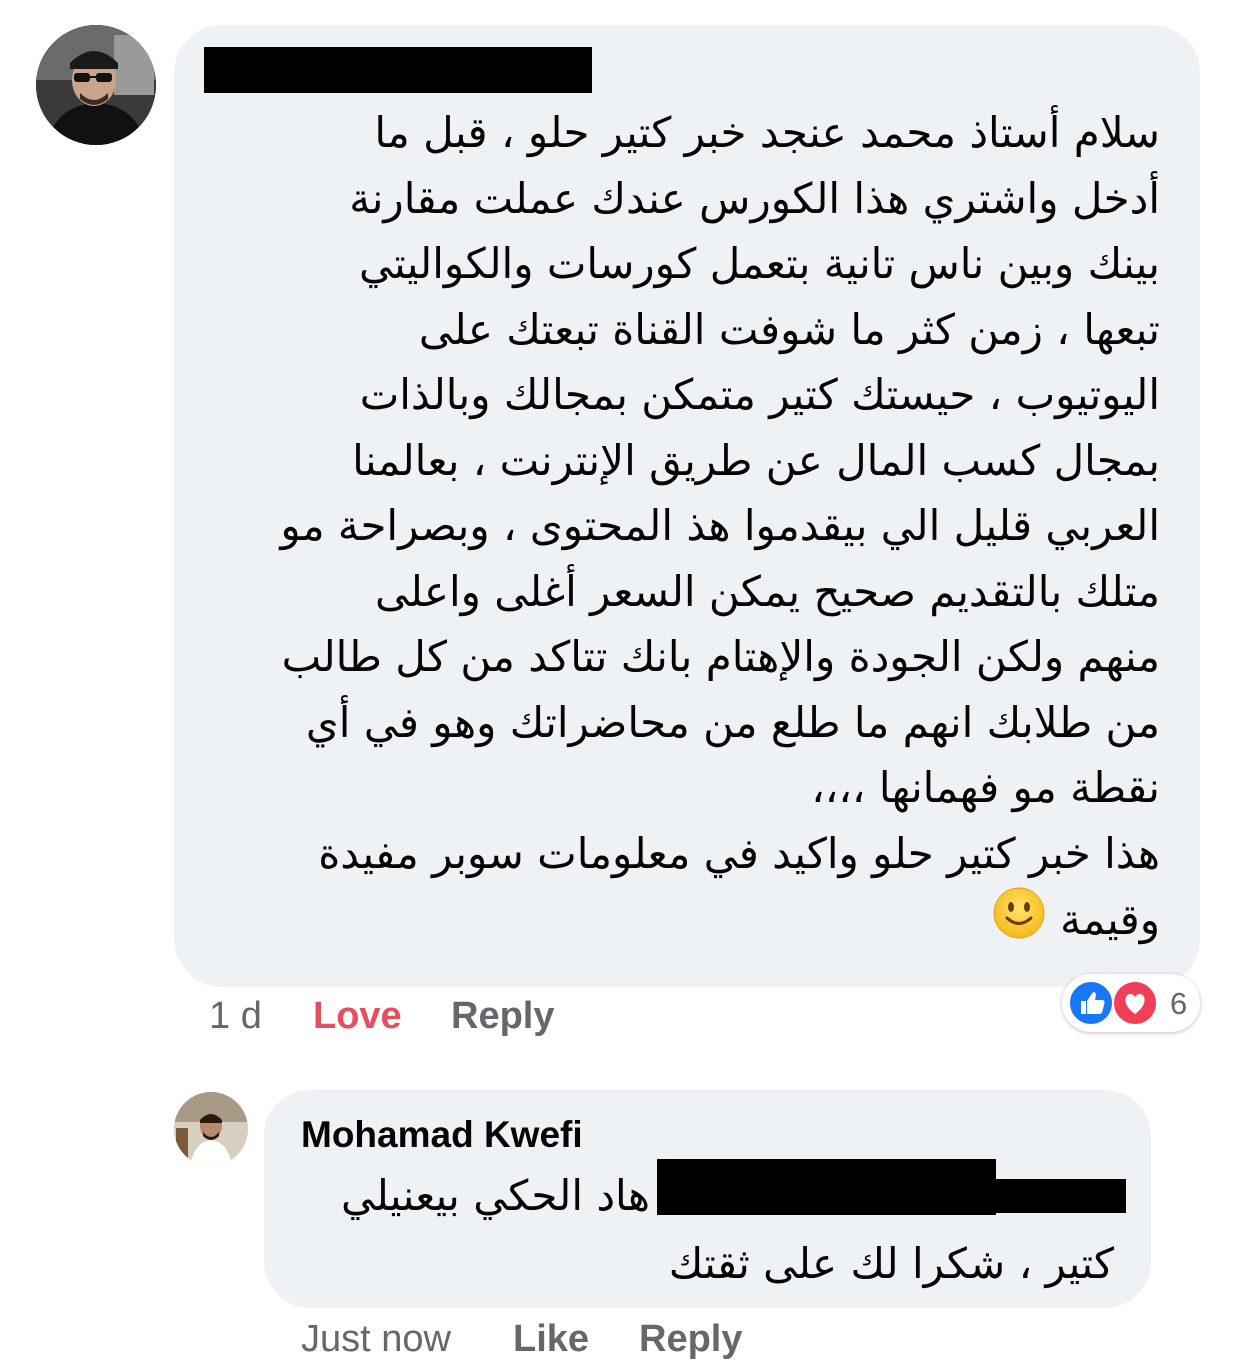  Describe the element at coordinates (826, 1187) in the screenshot. I see `redacted-mention` at that location.